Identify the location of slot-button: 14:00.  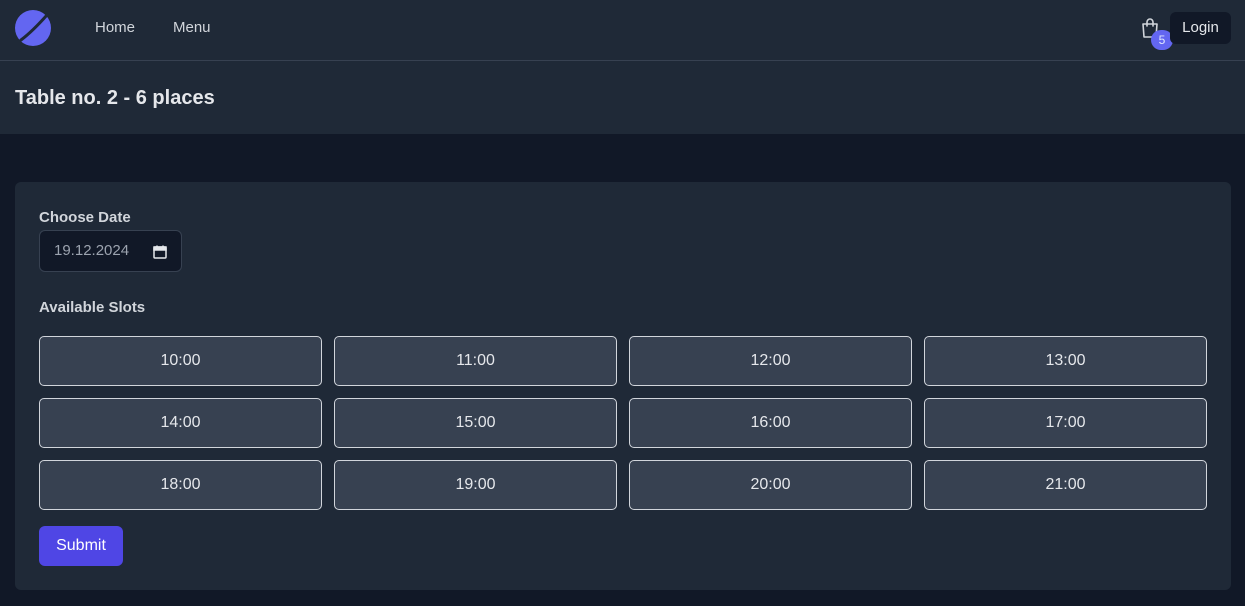
(180, 423).